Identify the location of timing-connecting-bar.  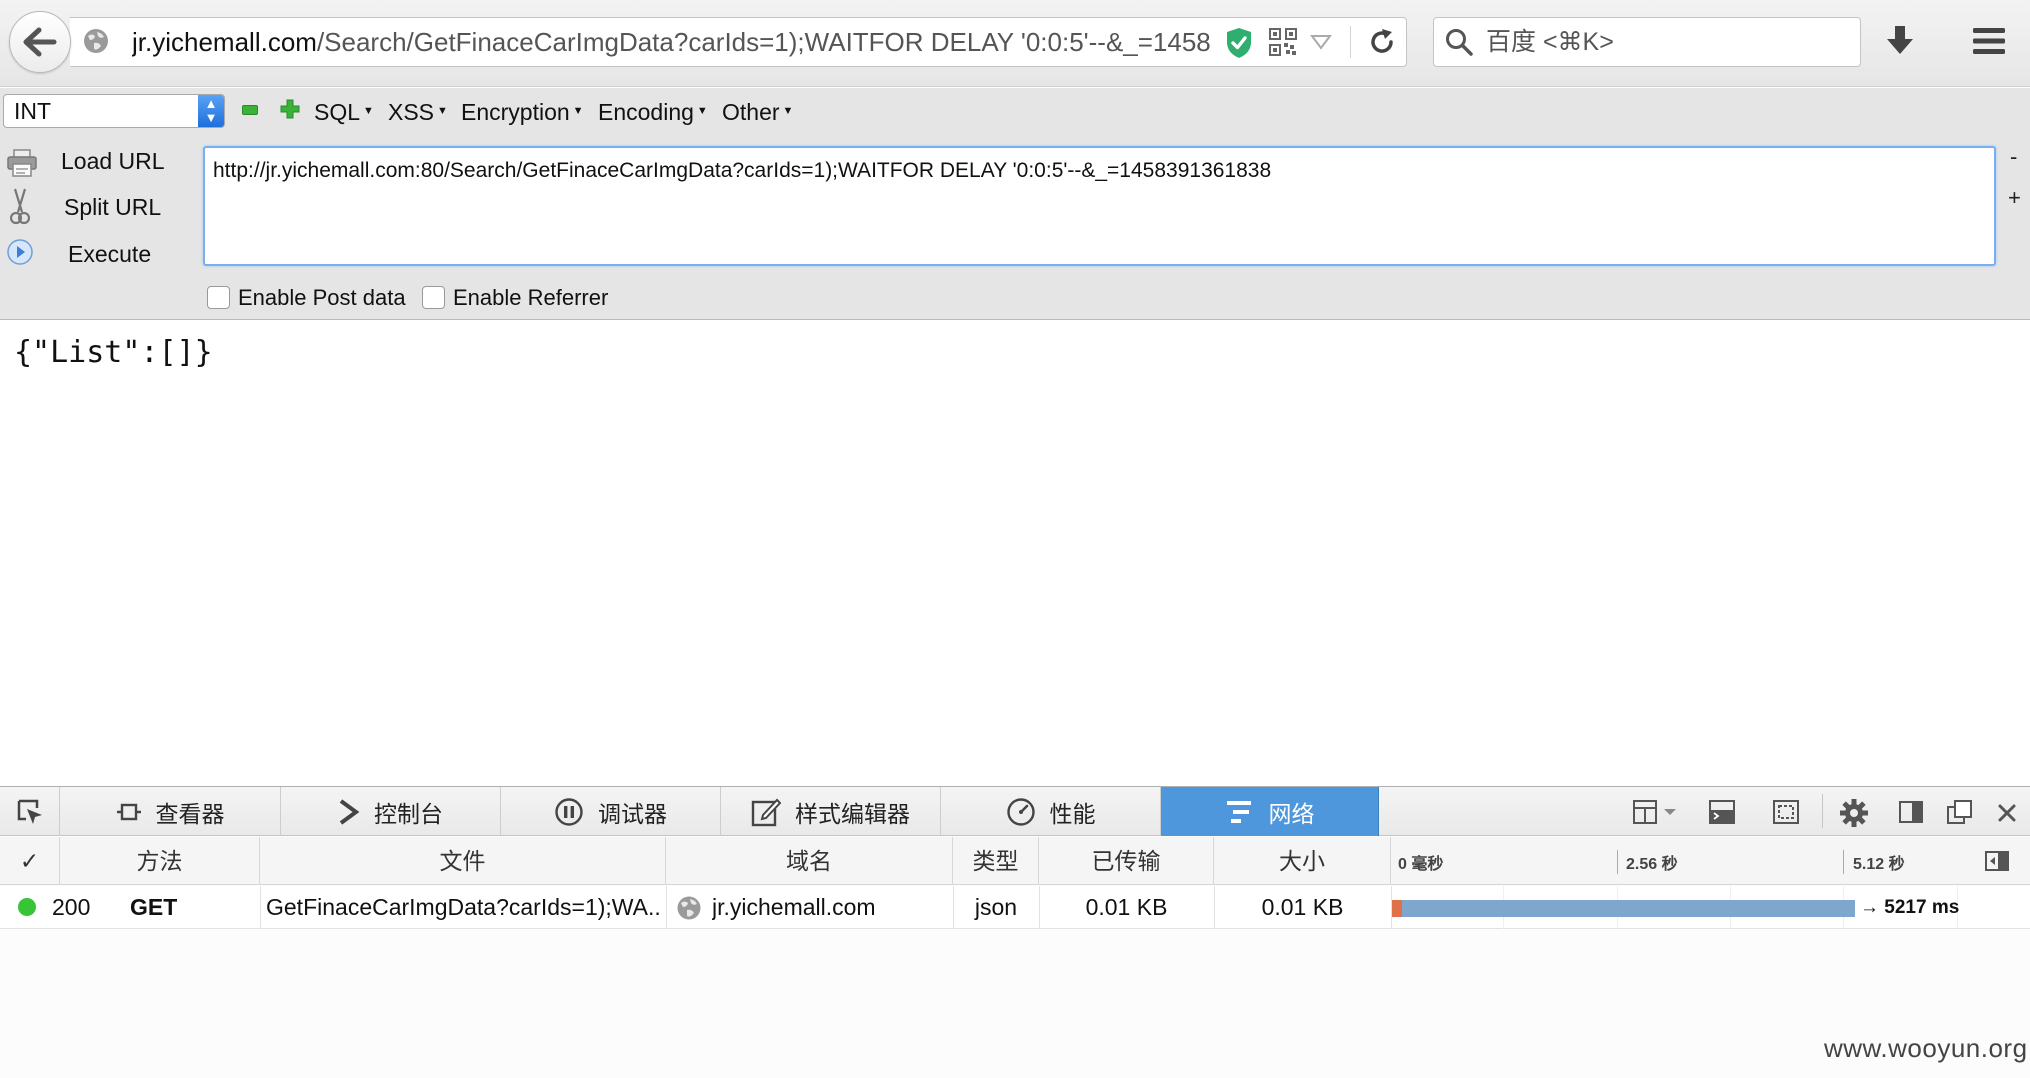
(1397, 908).